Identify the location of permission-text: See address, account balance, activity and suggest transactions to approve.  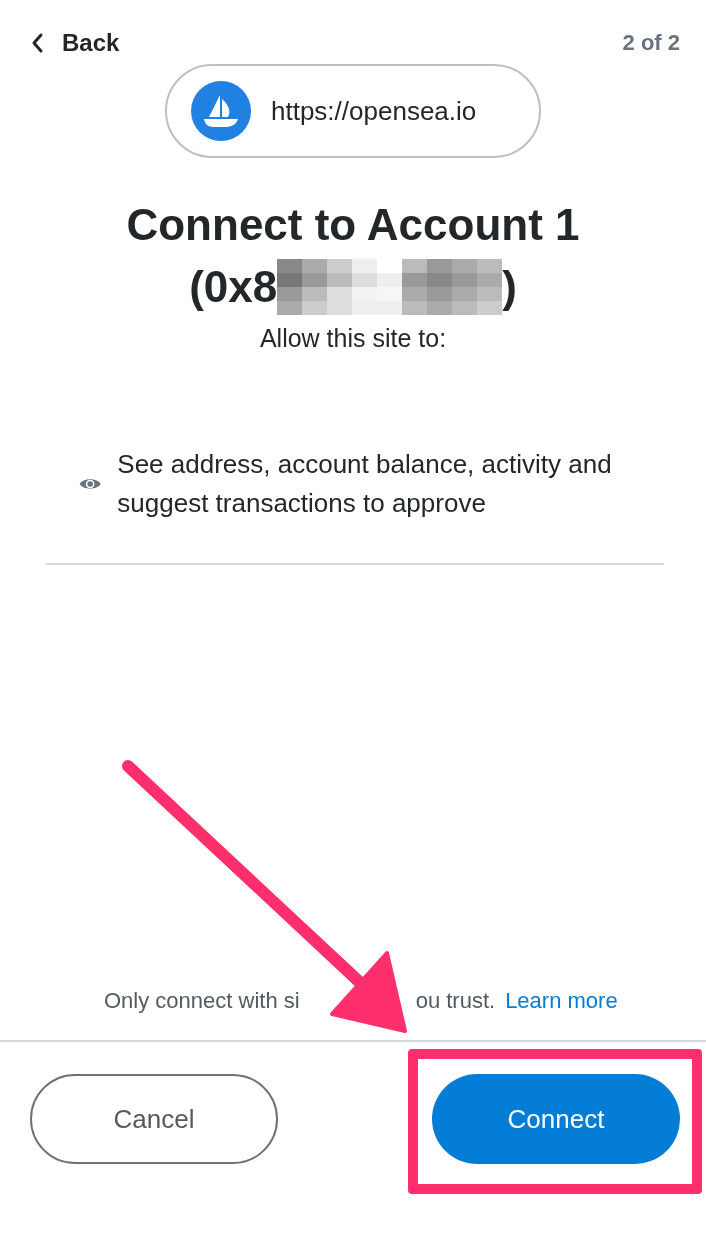
(365, 484).